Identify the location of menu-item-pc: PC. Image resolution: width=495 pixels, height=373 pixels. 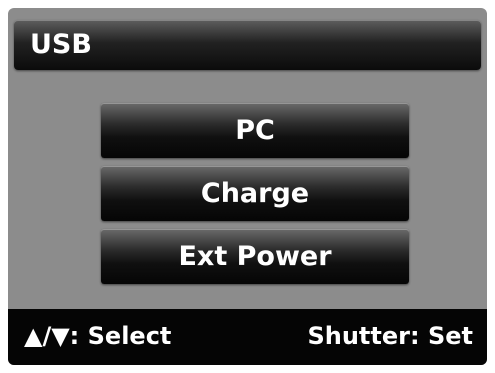
(255, 130).